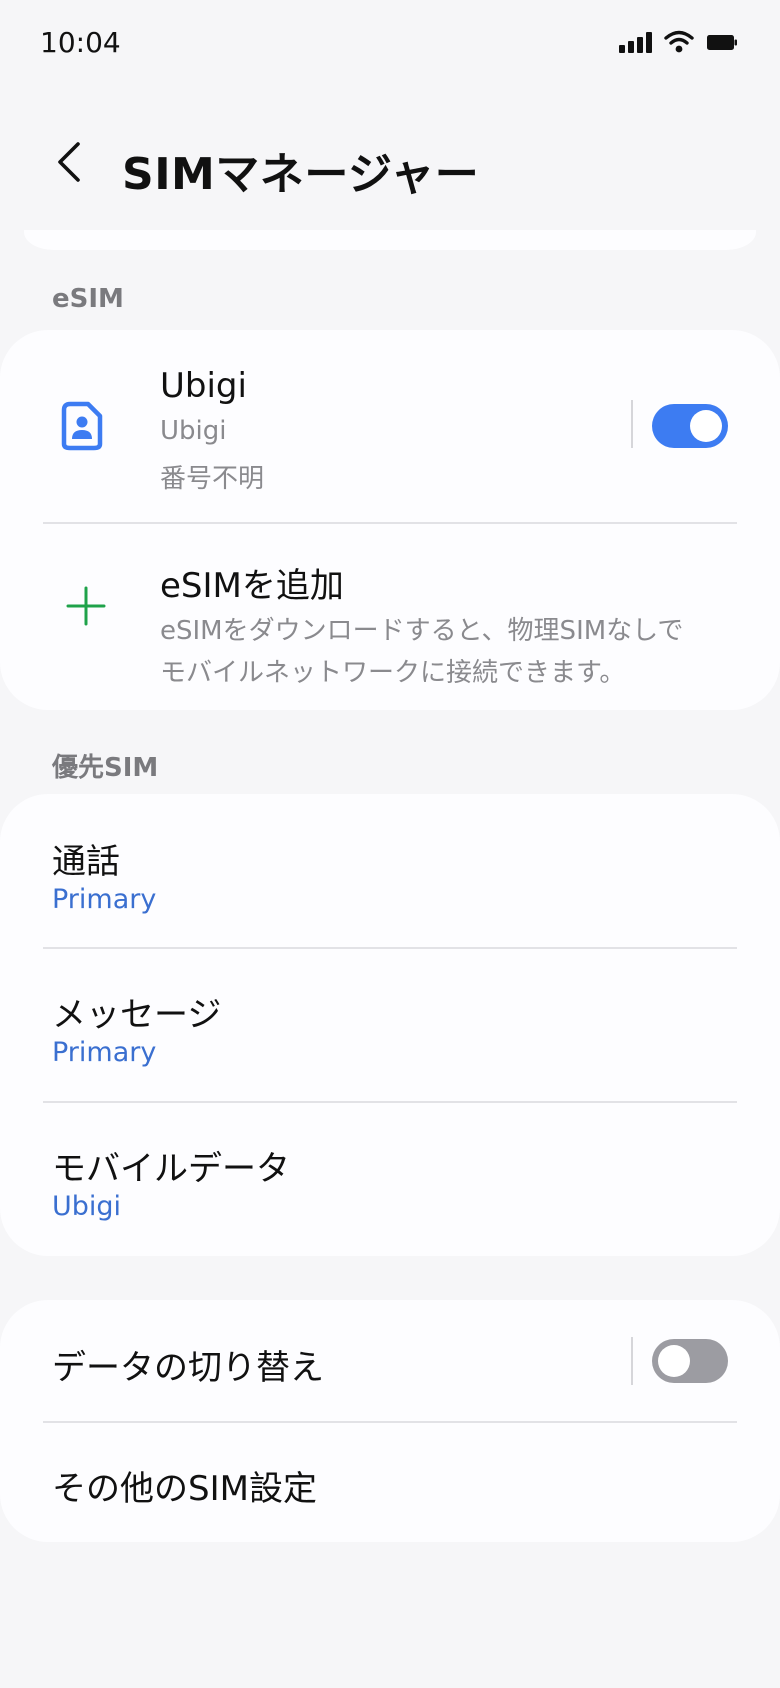 This screenshot has width=780, height=1688. I want to click on preferred-item-title: 通話, so click(86, 862).